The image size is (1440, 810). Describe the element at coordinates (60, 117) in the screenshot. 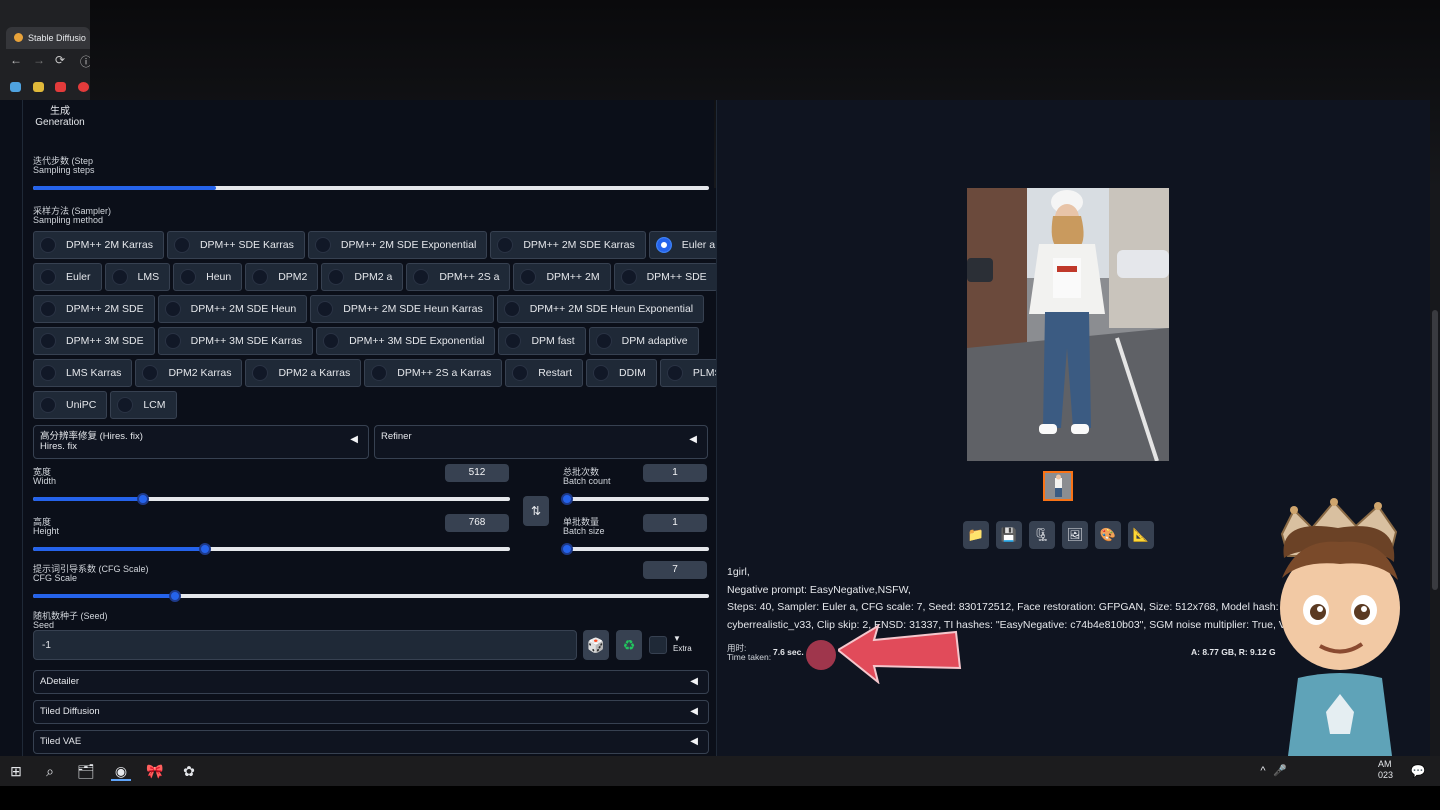

I see `tab-generation: 生成 Generation` at that location.